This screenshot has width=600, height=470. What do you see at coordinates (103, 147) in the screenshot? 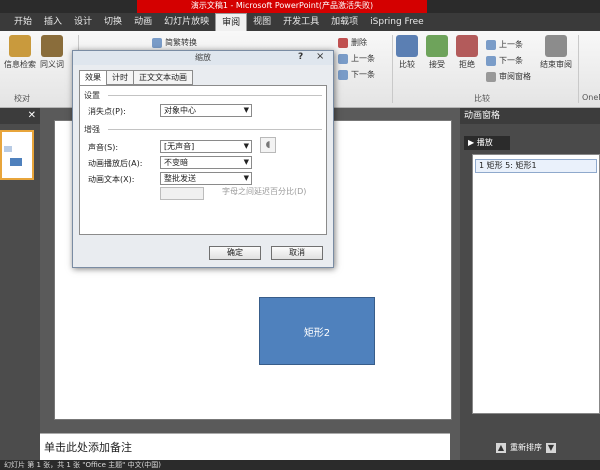
I see `sound-label: 声音(S):` at bounding box center [103, 147].